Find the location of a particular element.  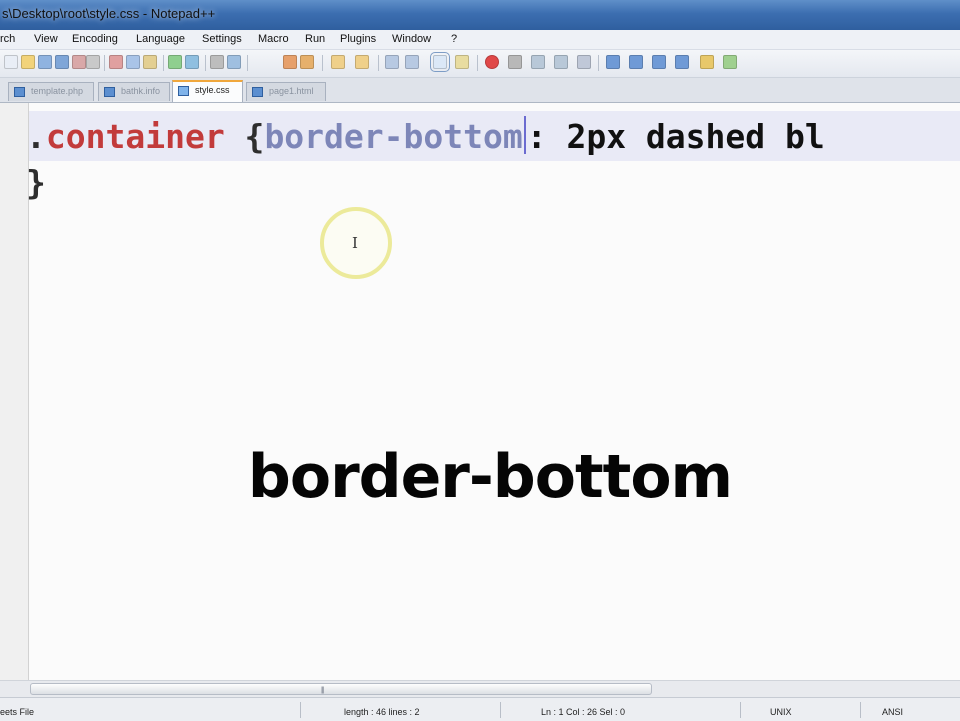

scrollbar-grip-icon: ||| is located at coordinates (323, 690).